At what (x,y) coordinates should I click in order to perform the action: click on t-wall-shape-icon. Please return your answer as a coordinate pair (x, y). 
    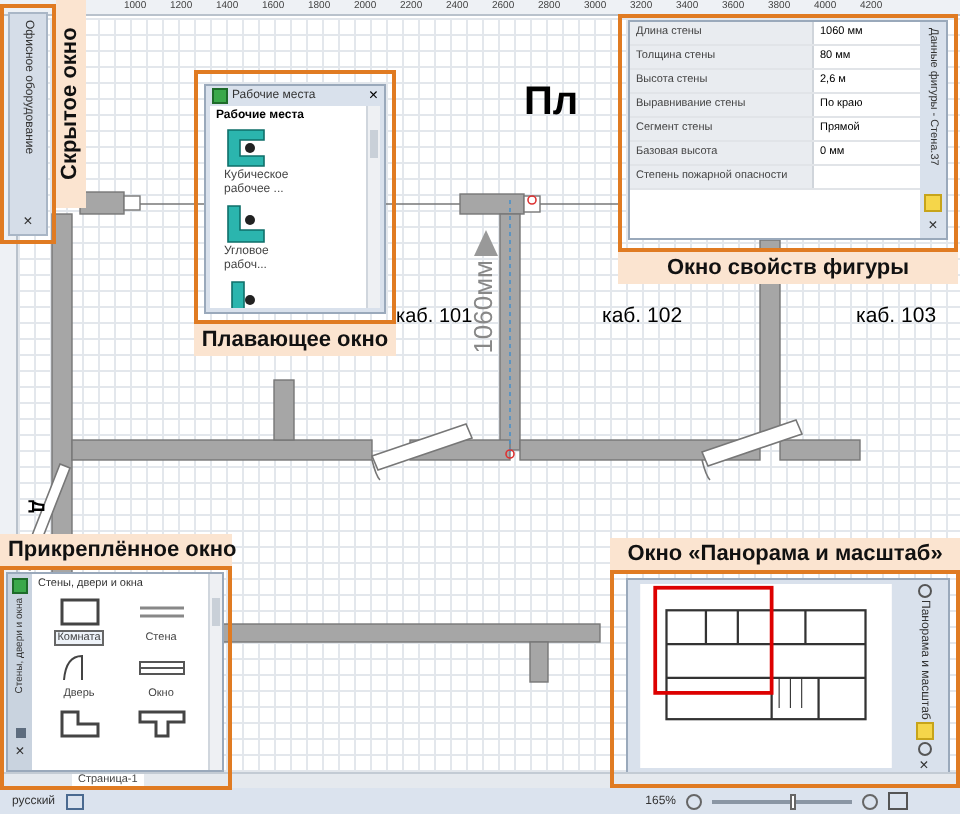
    Looking at the image, I should click on (161, 724).